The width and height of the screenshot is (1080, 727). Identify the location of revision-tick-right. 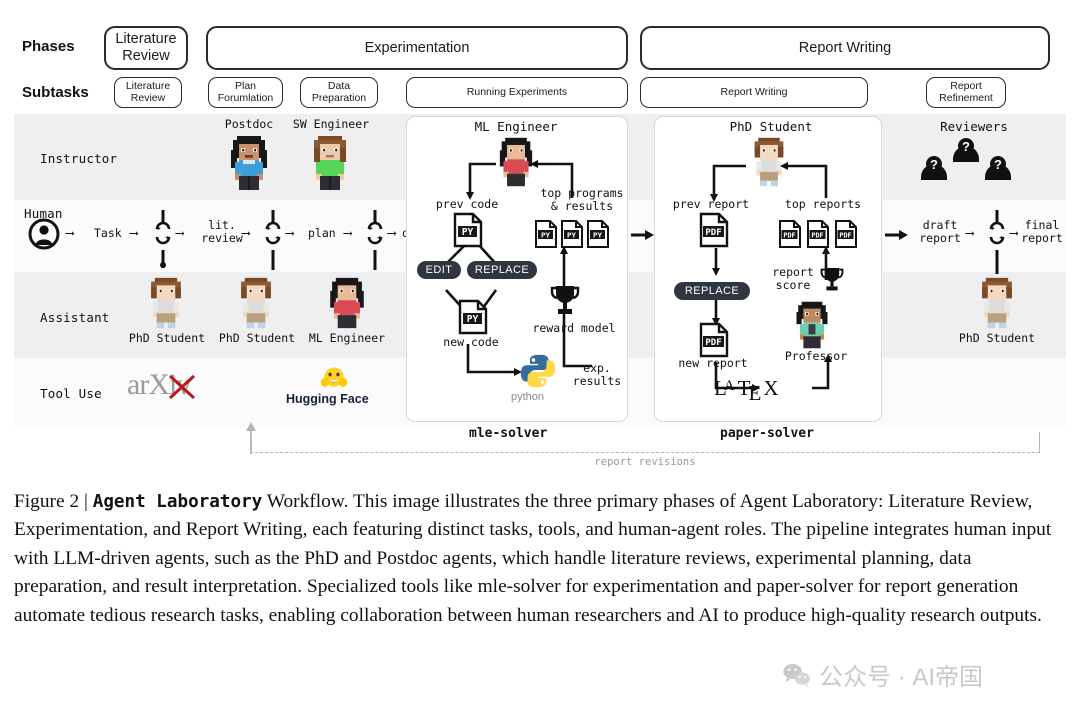
(1039, 442).